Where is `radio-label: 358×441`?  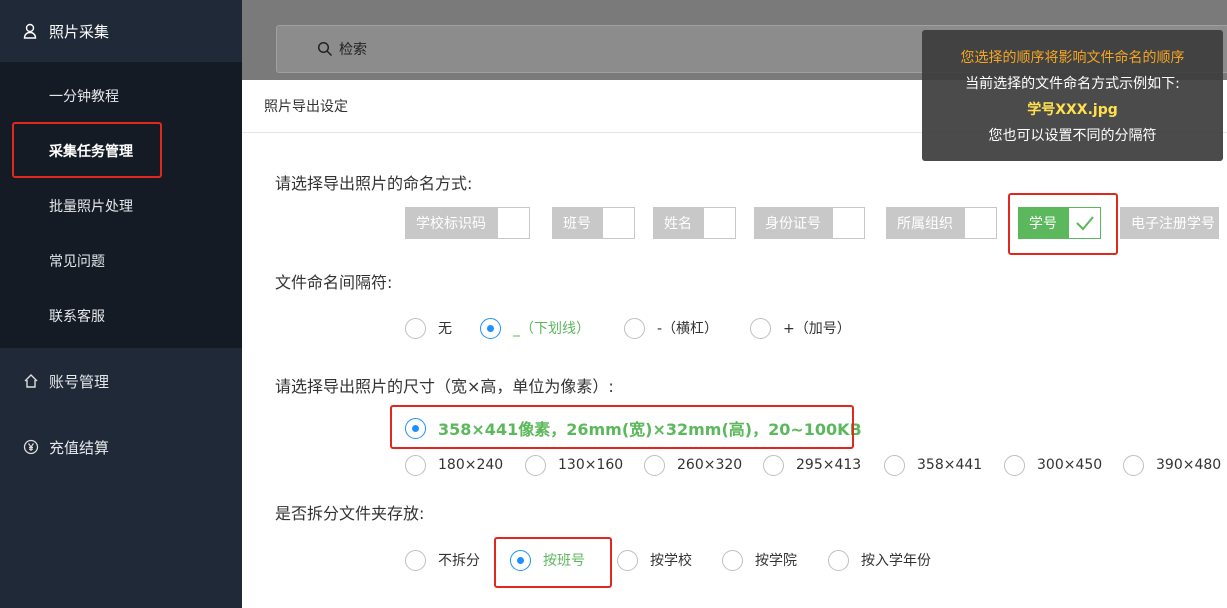 radio-label: 358×441 is located at coordinates (950, 465).